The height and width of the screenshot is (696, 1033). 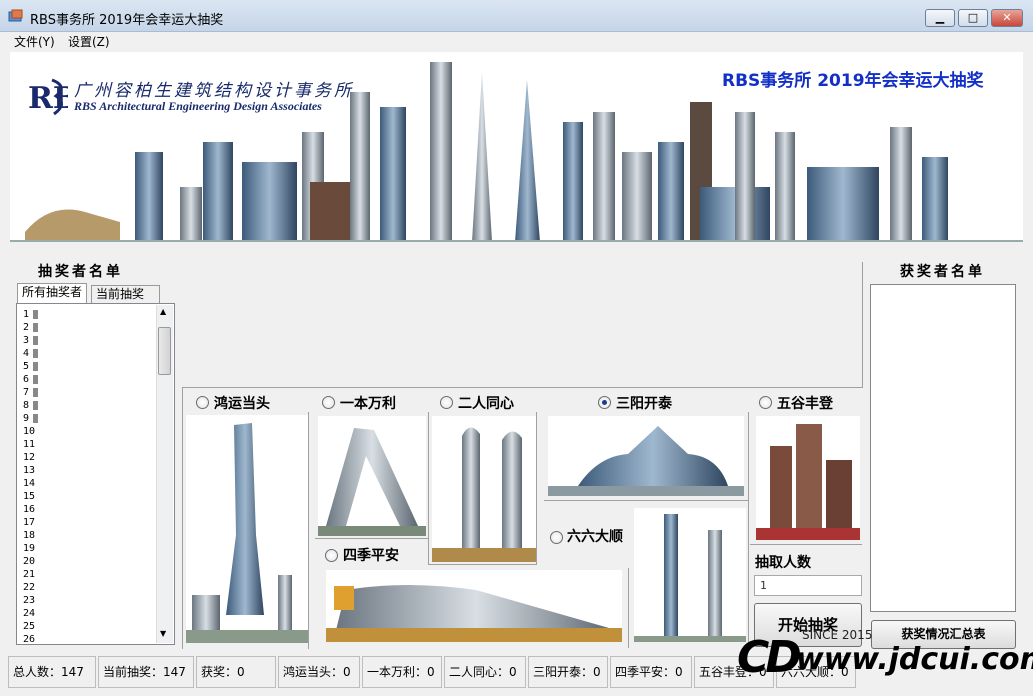 What do you see at coordinates (942, 272) in the screenshot?
I see `winners-title: 获奖者名单` at bounding box center [942, 272].